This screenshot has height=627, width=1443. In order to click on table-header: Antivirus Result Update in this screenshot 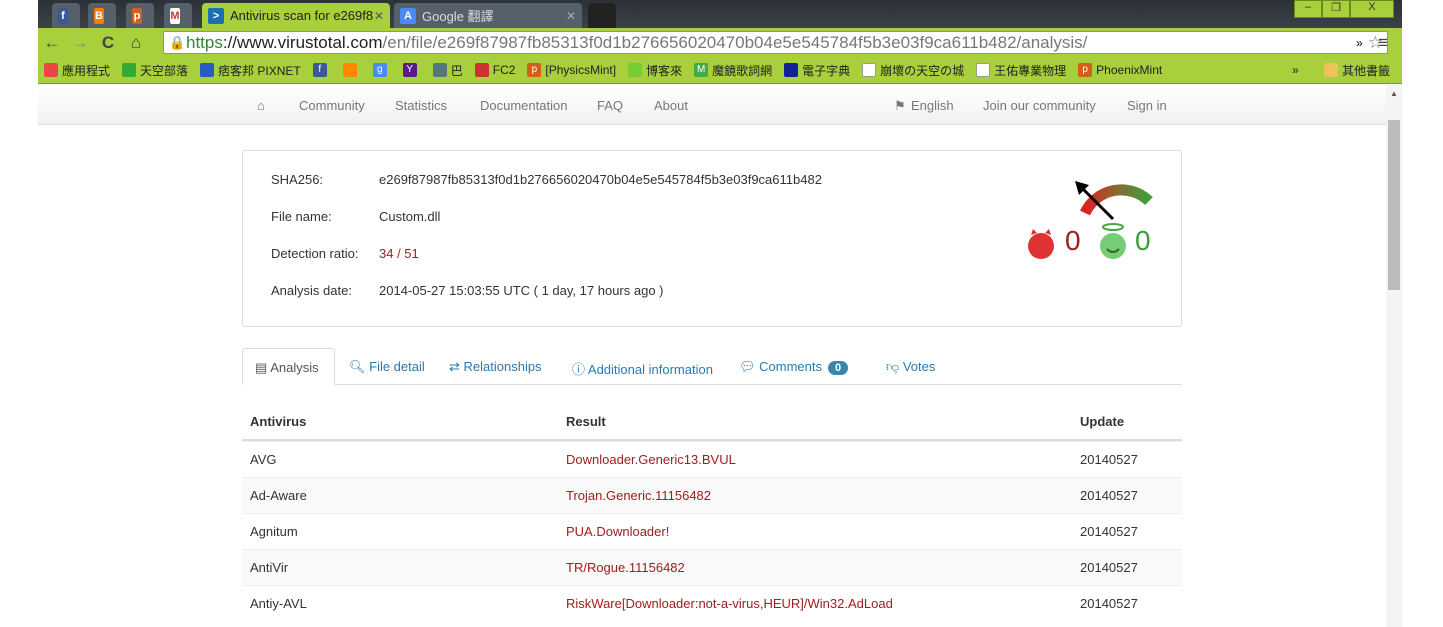, I will do `click(712, 422)`.